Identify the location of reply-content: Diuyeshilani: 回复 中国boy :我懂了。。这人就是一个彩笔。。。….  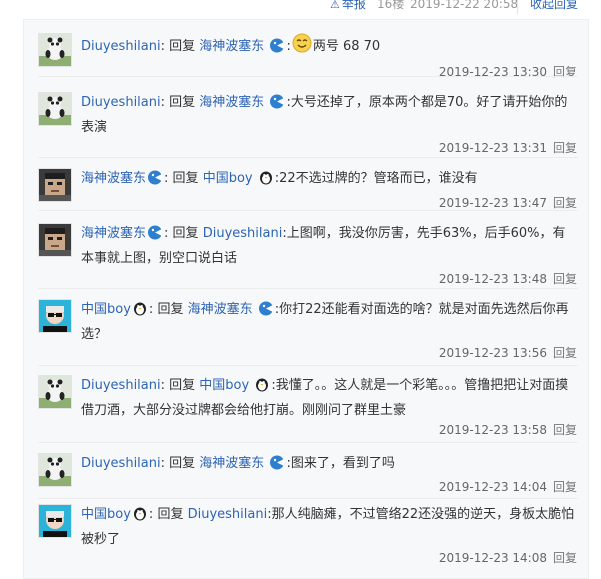
(325, 397).